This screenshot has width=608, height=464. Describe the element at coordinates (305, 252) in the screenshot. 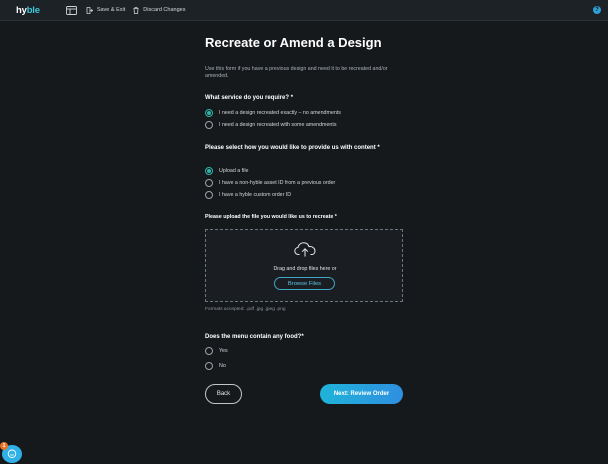

I see `cloud-upload-icon` at that location.